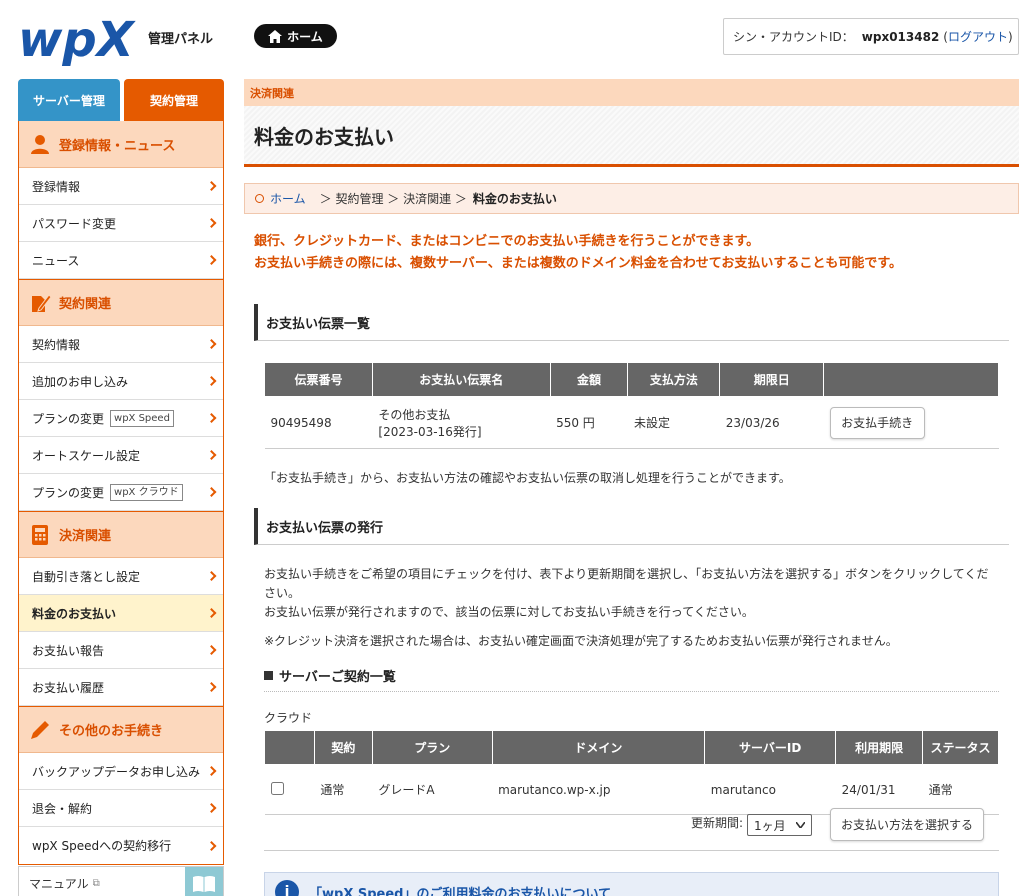 The height and width of the screenshot is (896, 1026). I want to click on plan-tag: wpX Speed, so click(142, 418).